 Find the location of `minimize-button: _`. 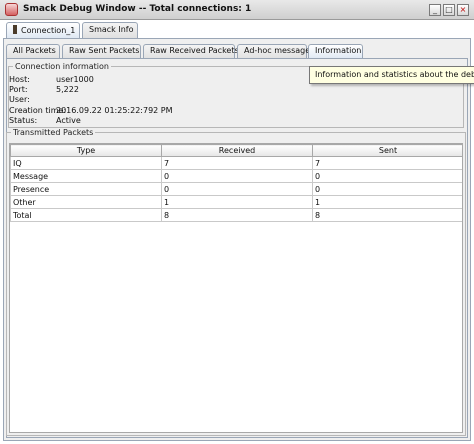

minimize-button: _ is located at coordinates (435, 10).